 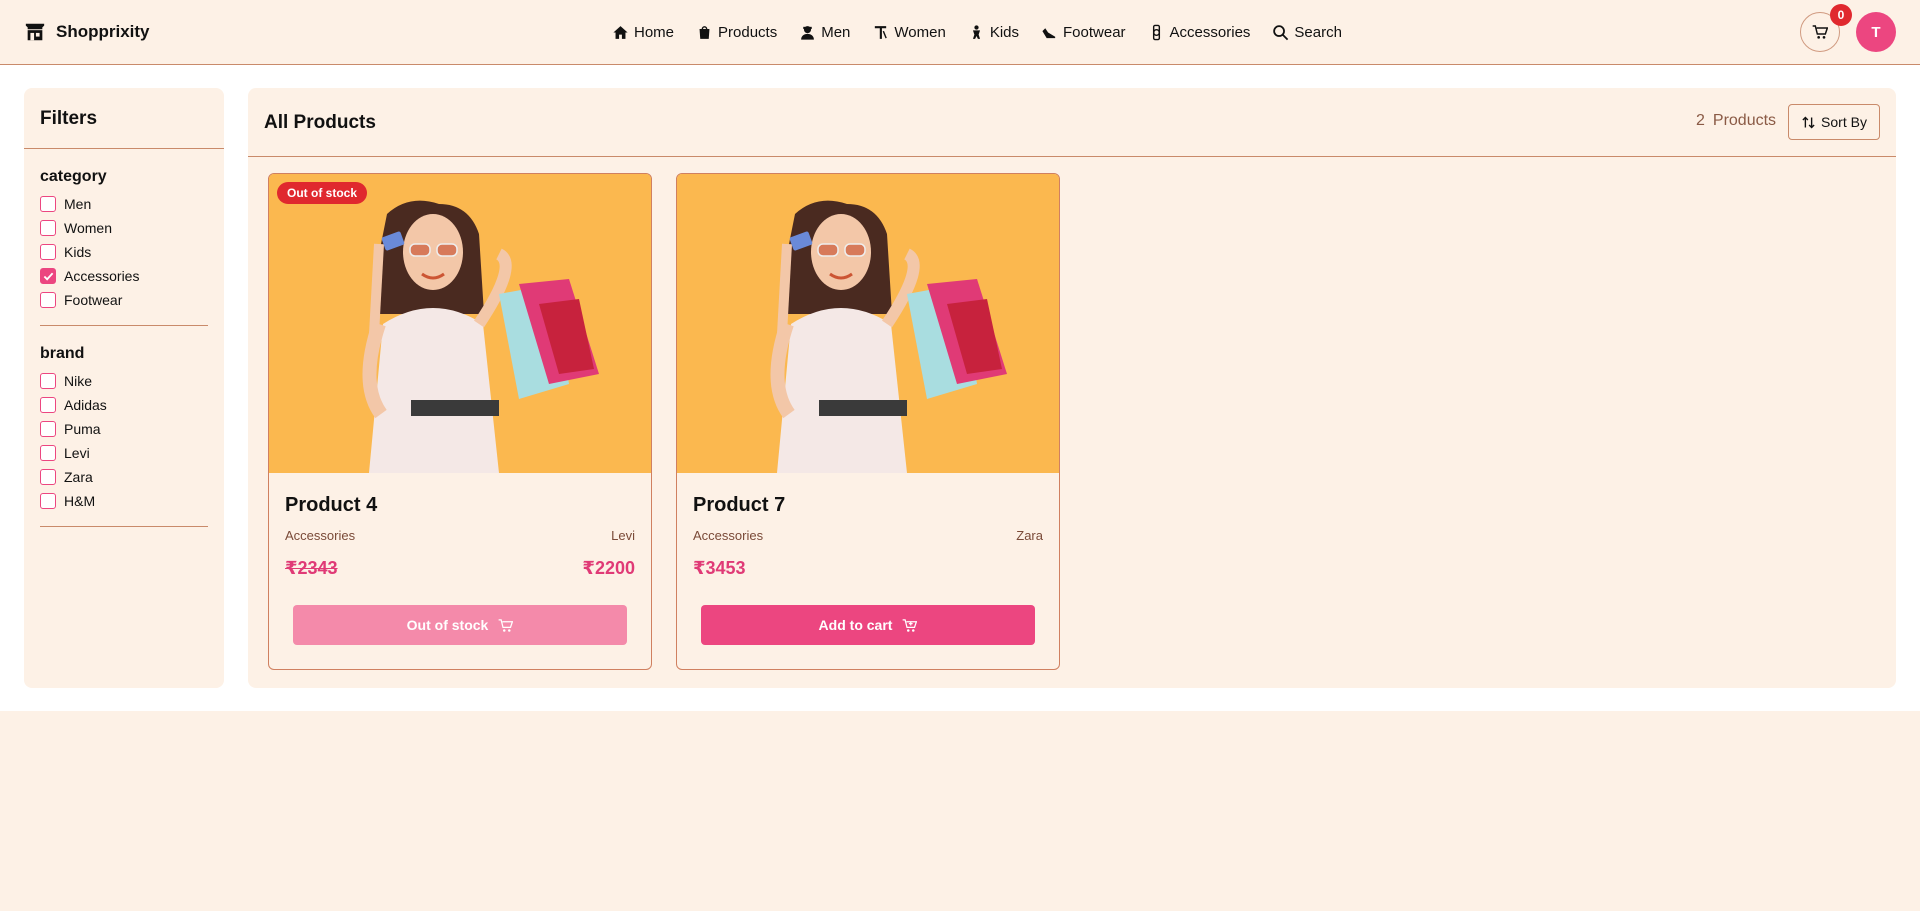 I want to click on nav-kids: Kids, so click(x=993, y=32).